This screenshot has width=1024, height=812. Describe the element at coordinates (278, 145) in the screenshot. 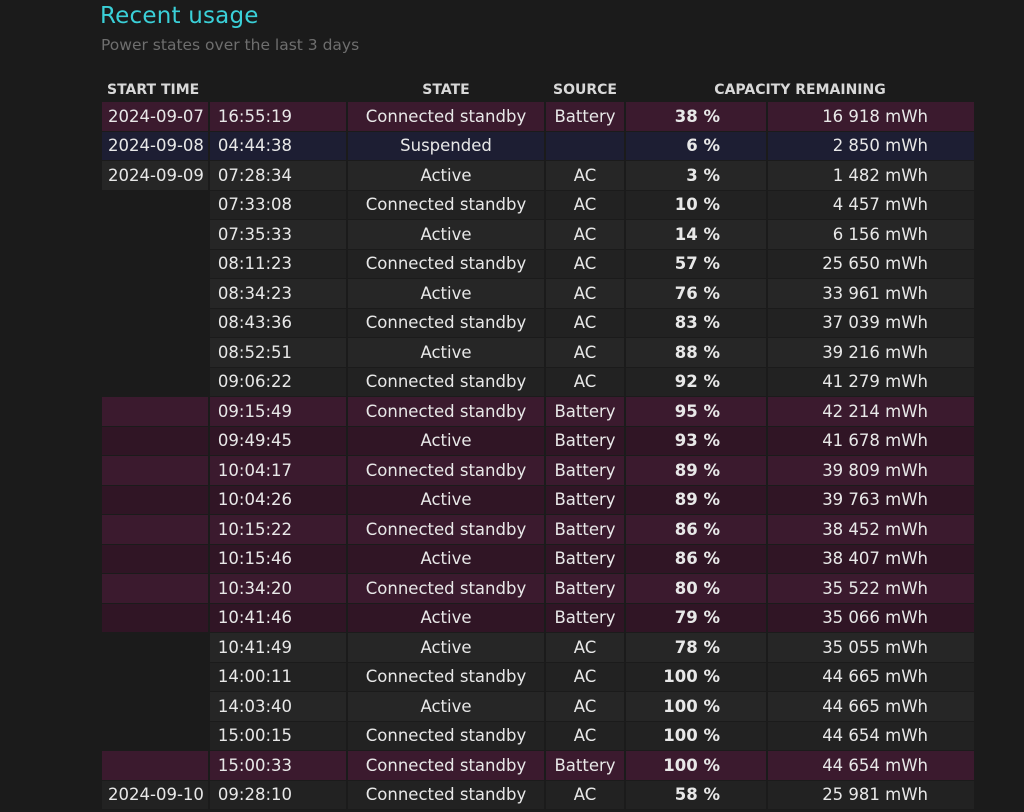

I see `start-time-cell: 04:44:38` at that location.